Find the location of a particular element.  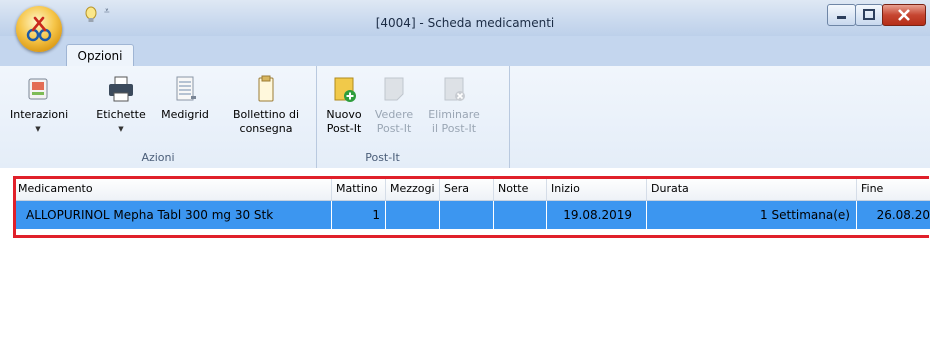

maximize-icon is located at coordinates (869, 14).